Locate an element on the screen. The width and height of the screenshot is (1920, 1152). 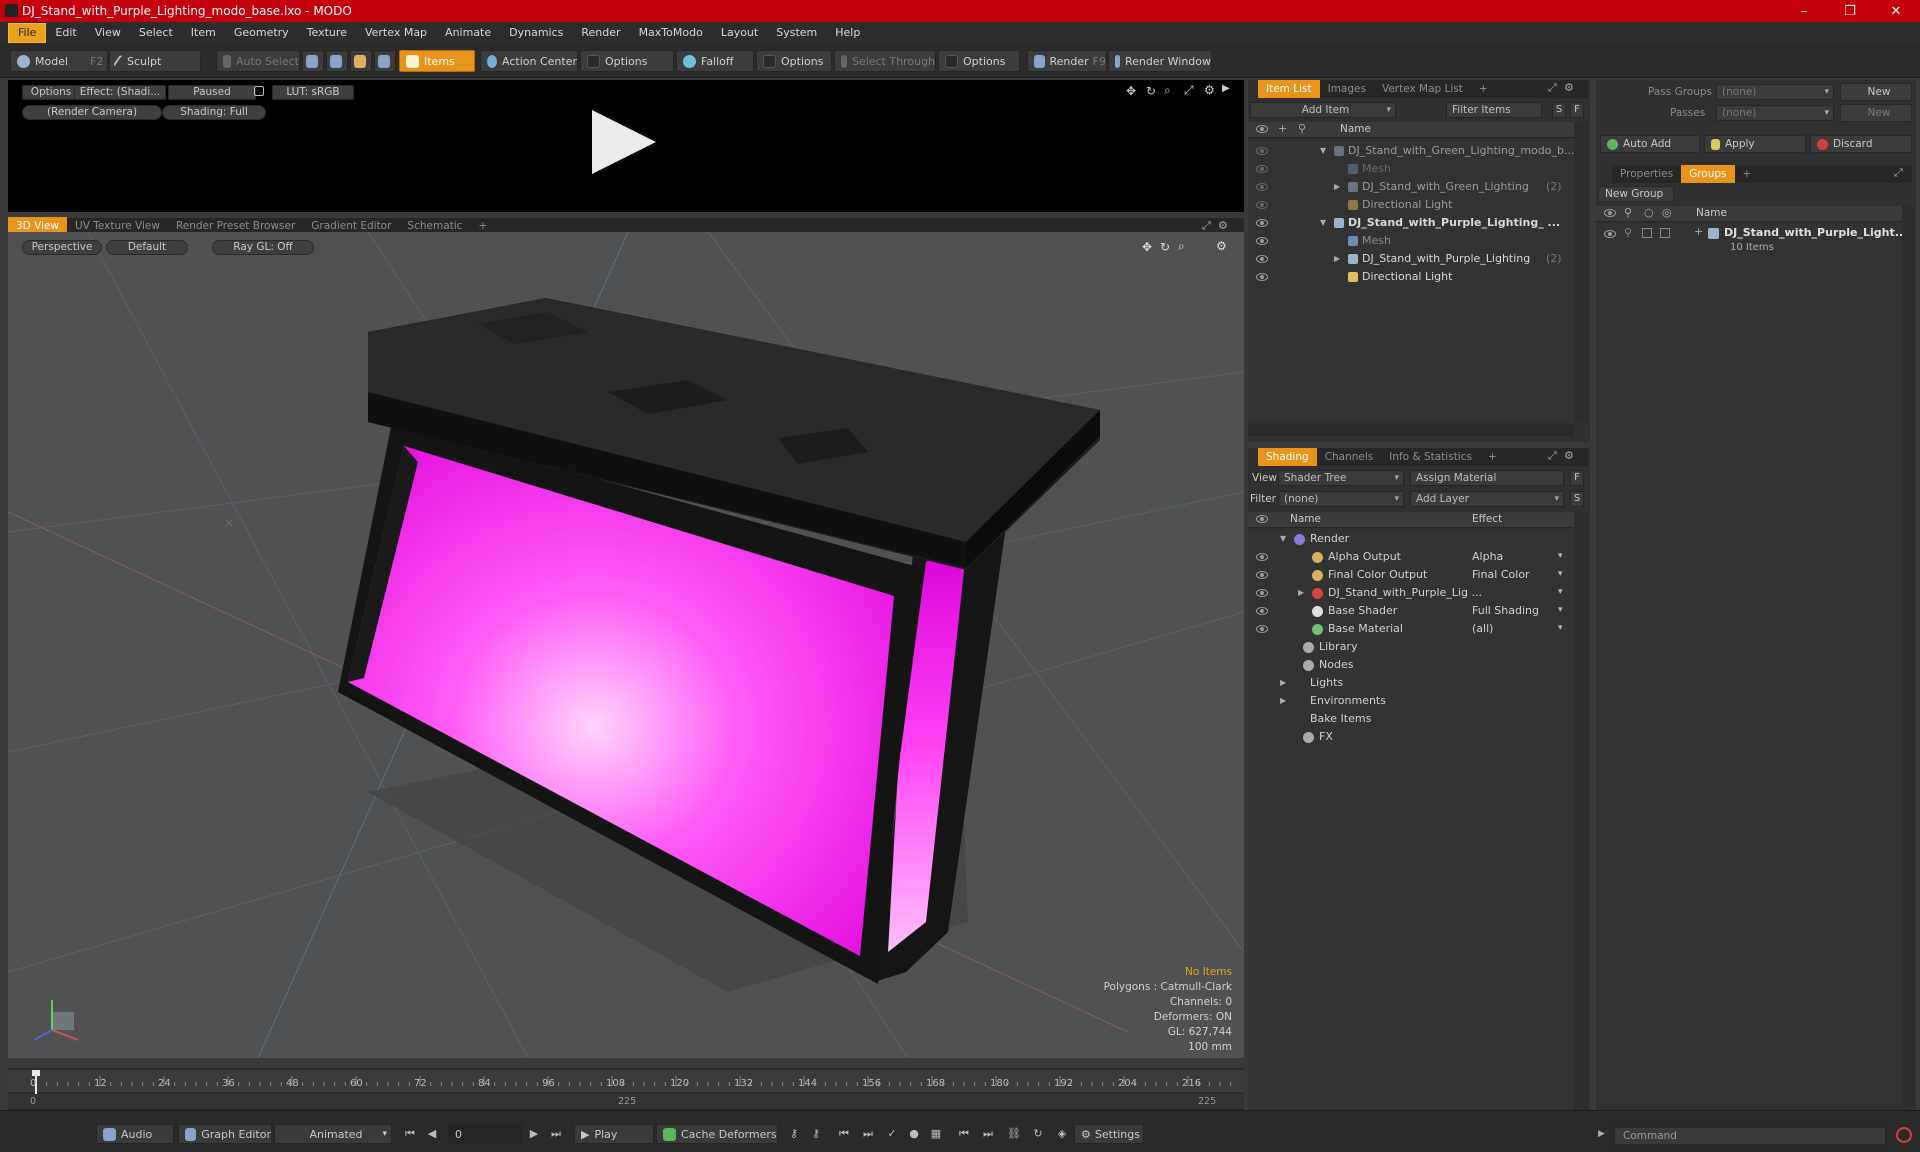
menu-select: Select is located at coordinates (156, 33).